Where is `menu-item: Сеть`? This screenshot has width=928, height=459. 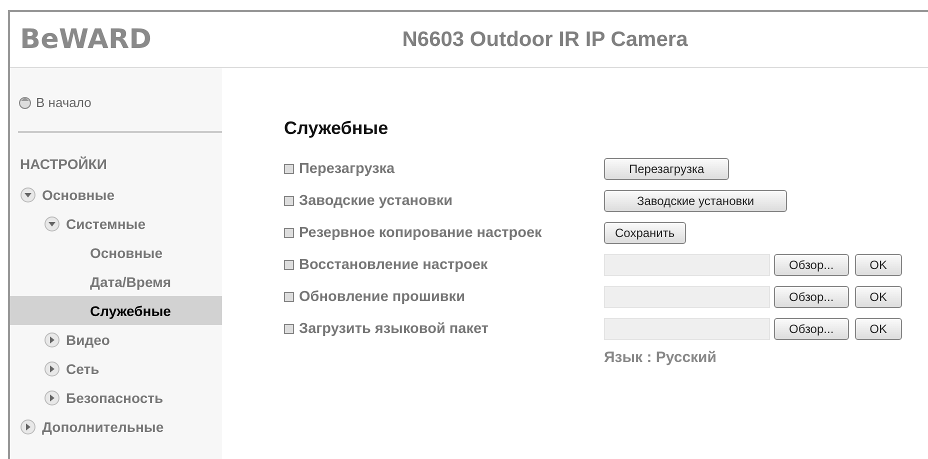 menu-item: Сеть is located at coordinates (116, 368).